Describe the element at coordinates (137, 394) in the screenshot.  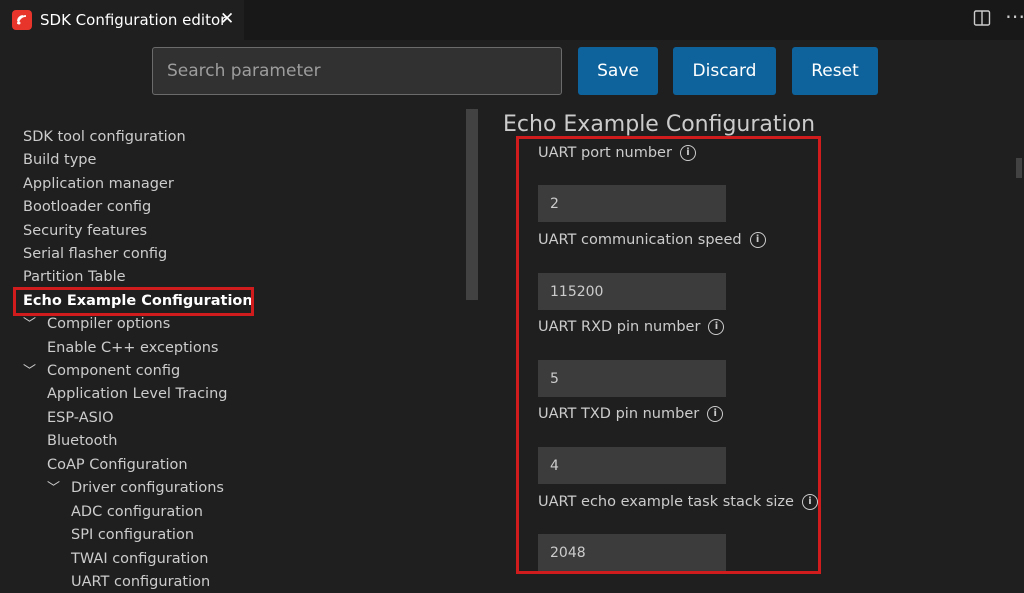
I see `tree-item-application-level-tracing: Application Level Tracing` at that location.